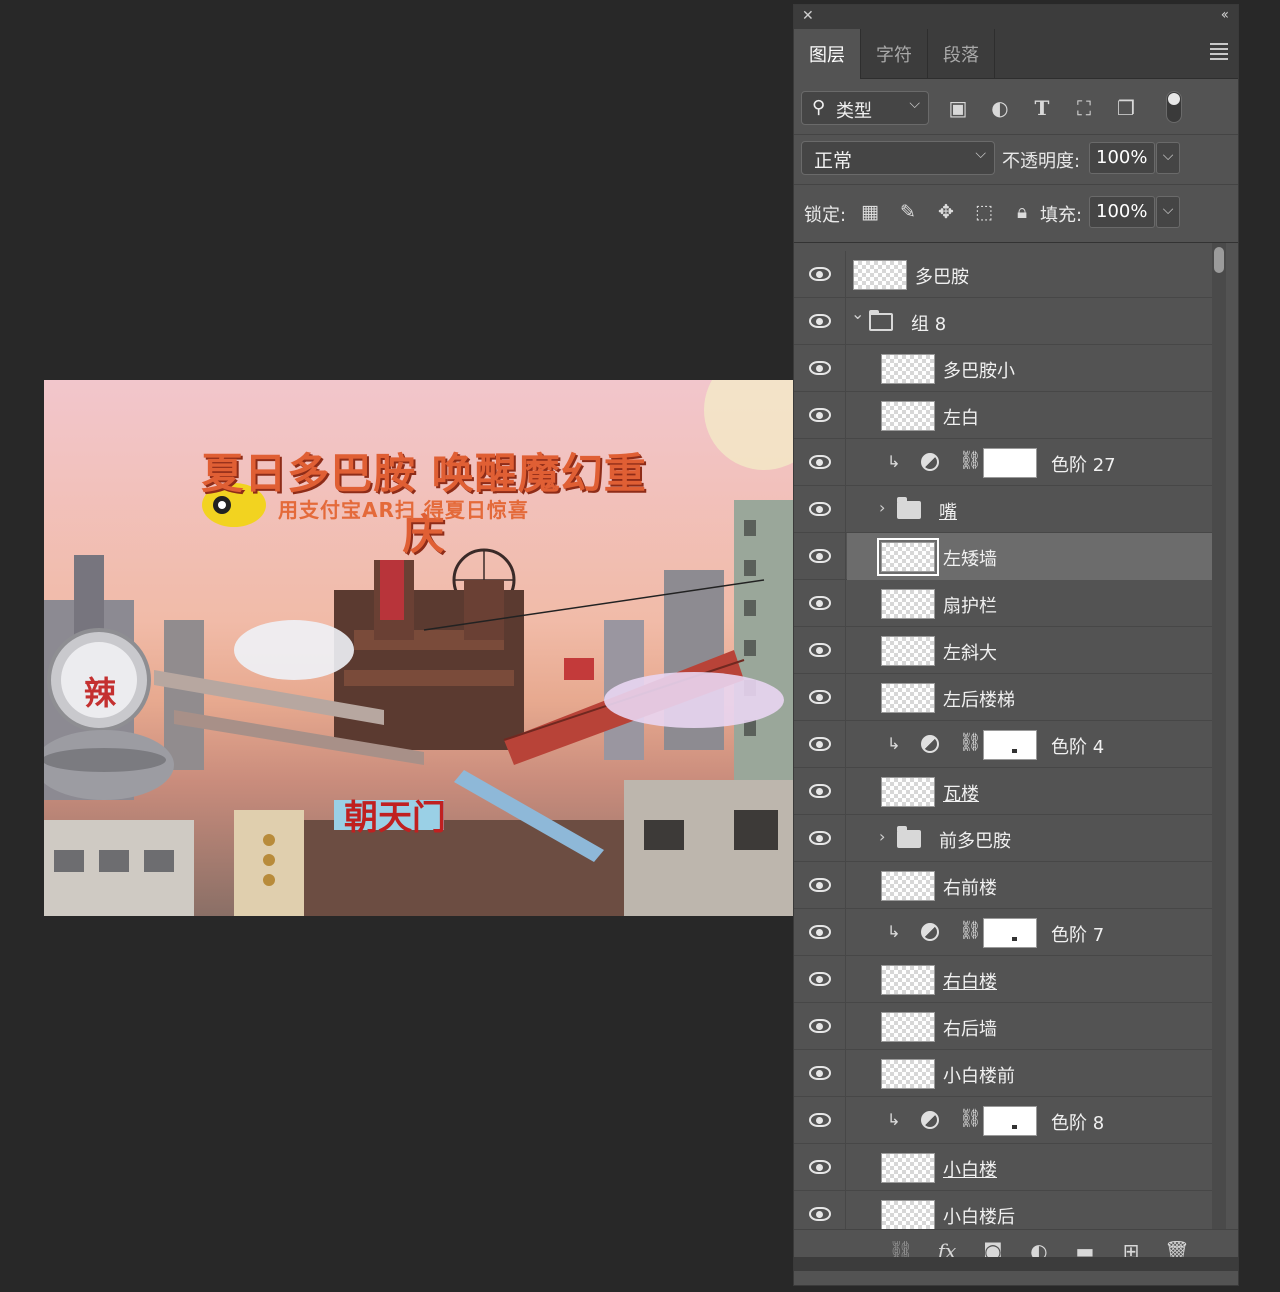 The image size is (1280, 1292). I want to click on layer-row: ↳ ⛓ 色阶 7, so click(1003, 932).